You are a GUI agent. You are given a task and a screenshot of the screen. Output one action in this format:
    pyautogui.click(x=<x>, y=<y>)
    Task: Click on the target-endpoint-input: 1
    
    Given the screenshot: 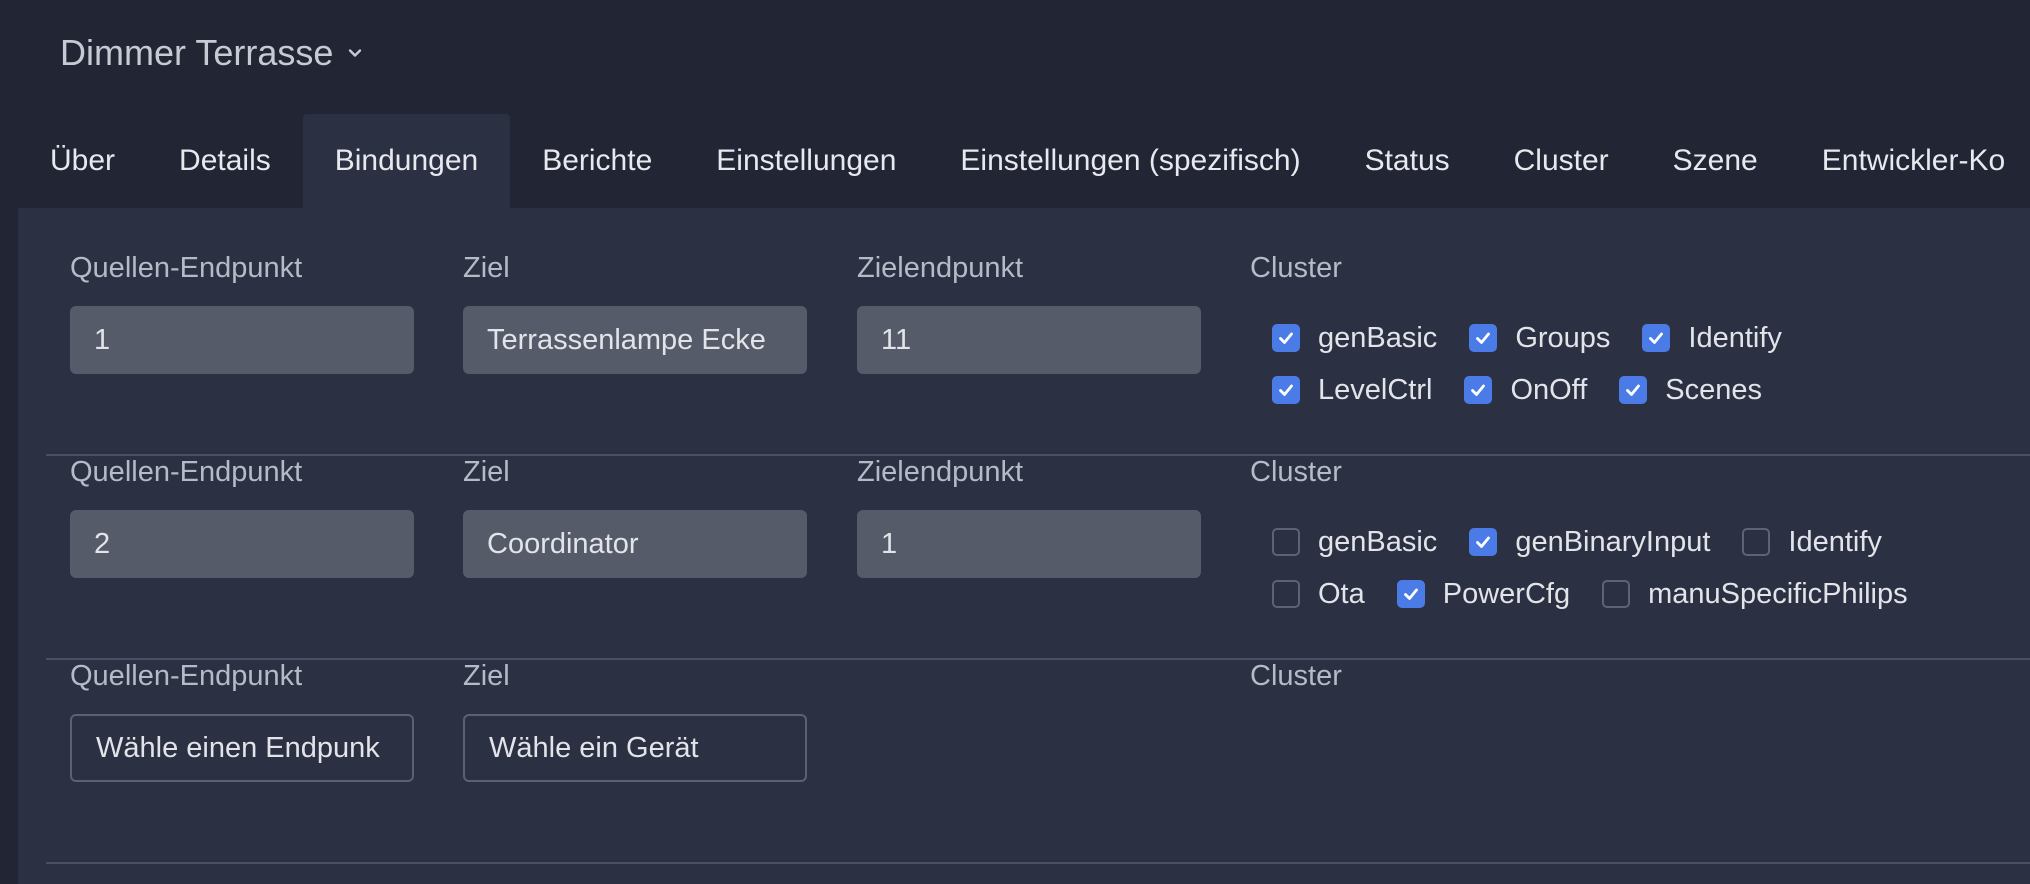 What is the action you would take?
    pyautogui.click(x=1029, y=544)
    